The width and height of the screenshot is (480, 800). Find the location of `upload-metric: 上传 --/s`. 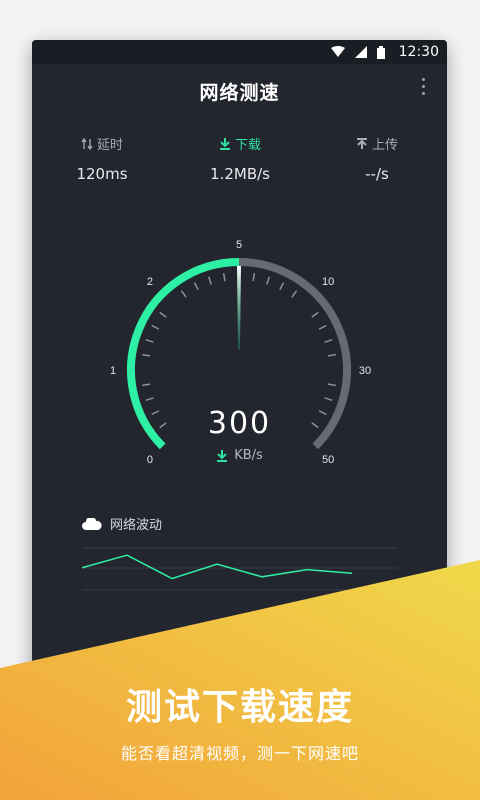

upload-metric: 上传 --/s is located at coordinates (377, 158).